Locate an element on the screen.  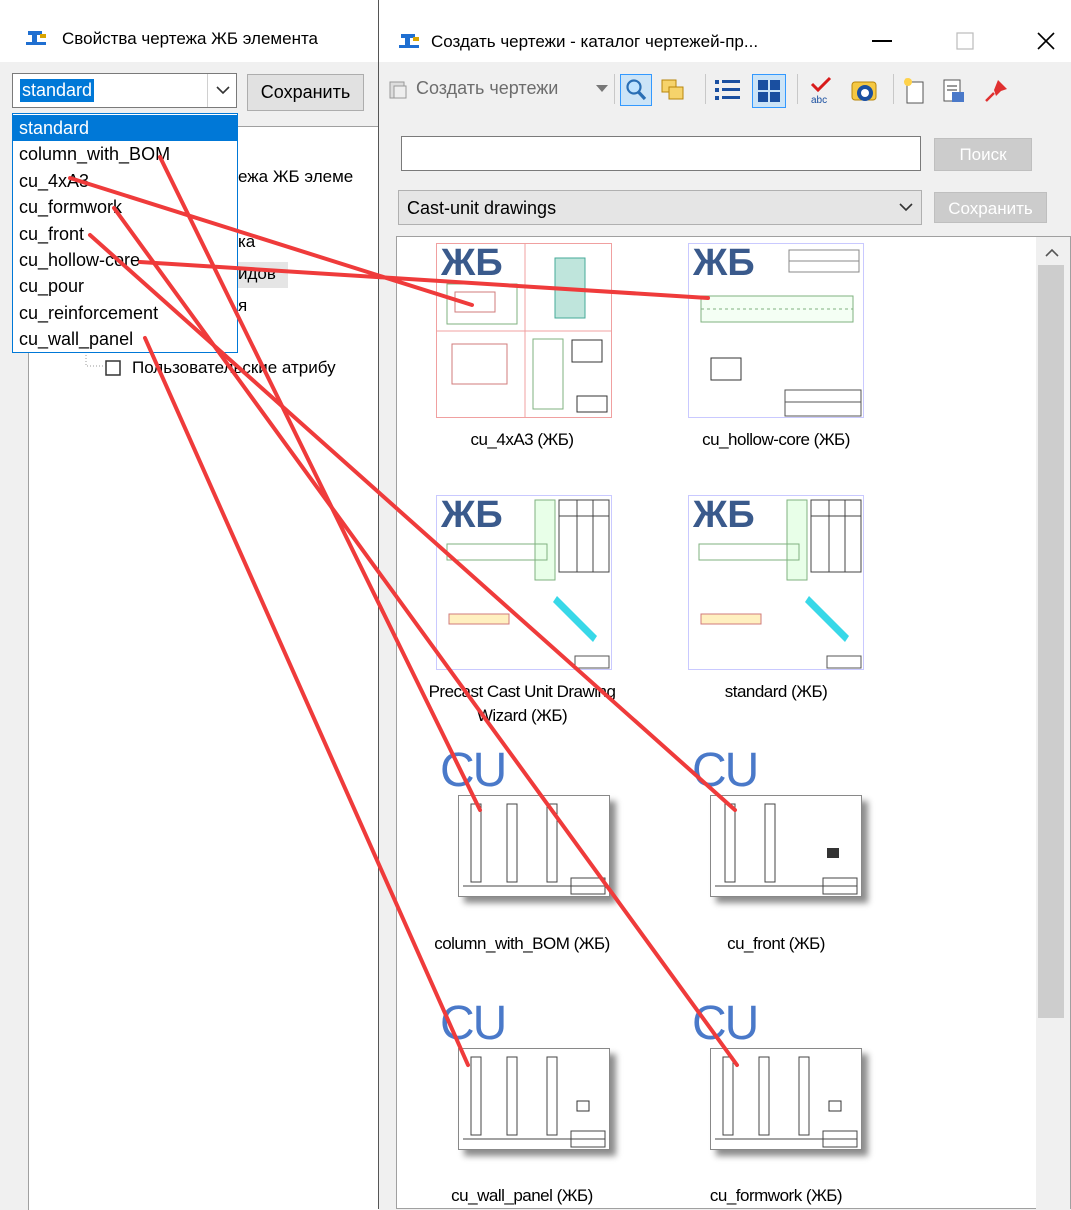
tree-connector is located at coordinates (94, 361).